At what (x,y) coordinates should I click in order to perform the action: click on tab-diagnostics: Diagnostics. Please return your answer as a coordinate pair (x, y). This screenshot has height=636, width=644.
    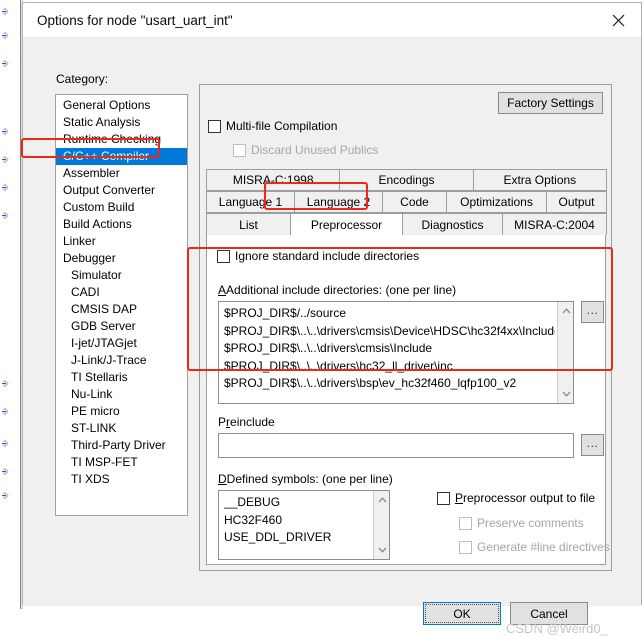
    Looking at the image, I should click on (452, 224).